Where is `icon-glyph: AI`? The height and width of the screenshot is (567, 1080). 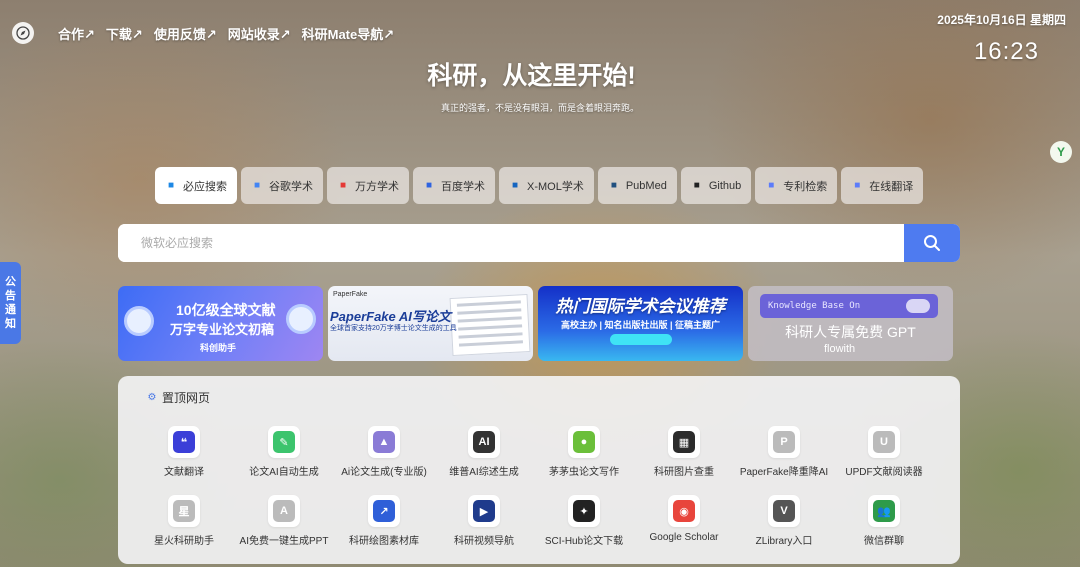 icon-glyph: AI is located at coordinates (484, 442).